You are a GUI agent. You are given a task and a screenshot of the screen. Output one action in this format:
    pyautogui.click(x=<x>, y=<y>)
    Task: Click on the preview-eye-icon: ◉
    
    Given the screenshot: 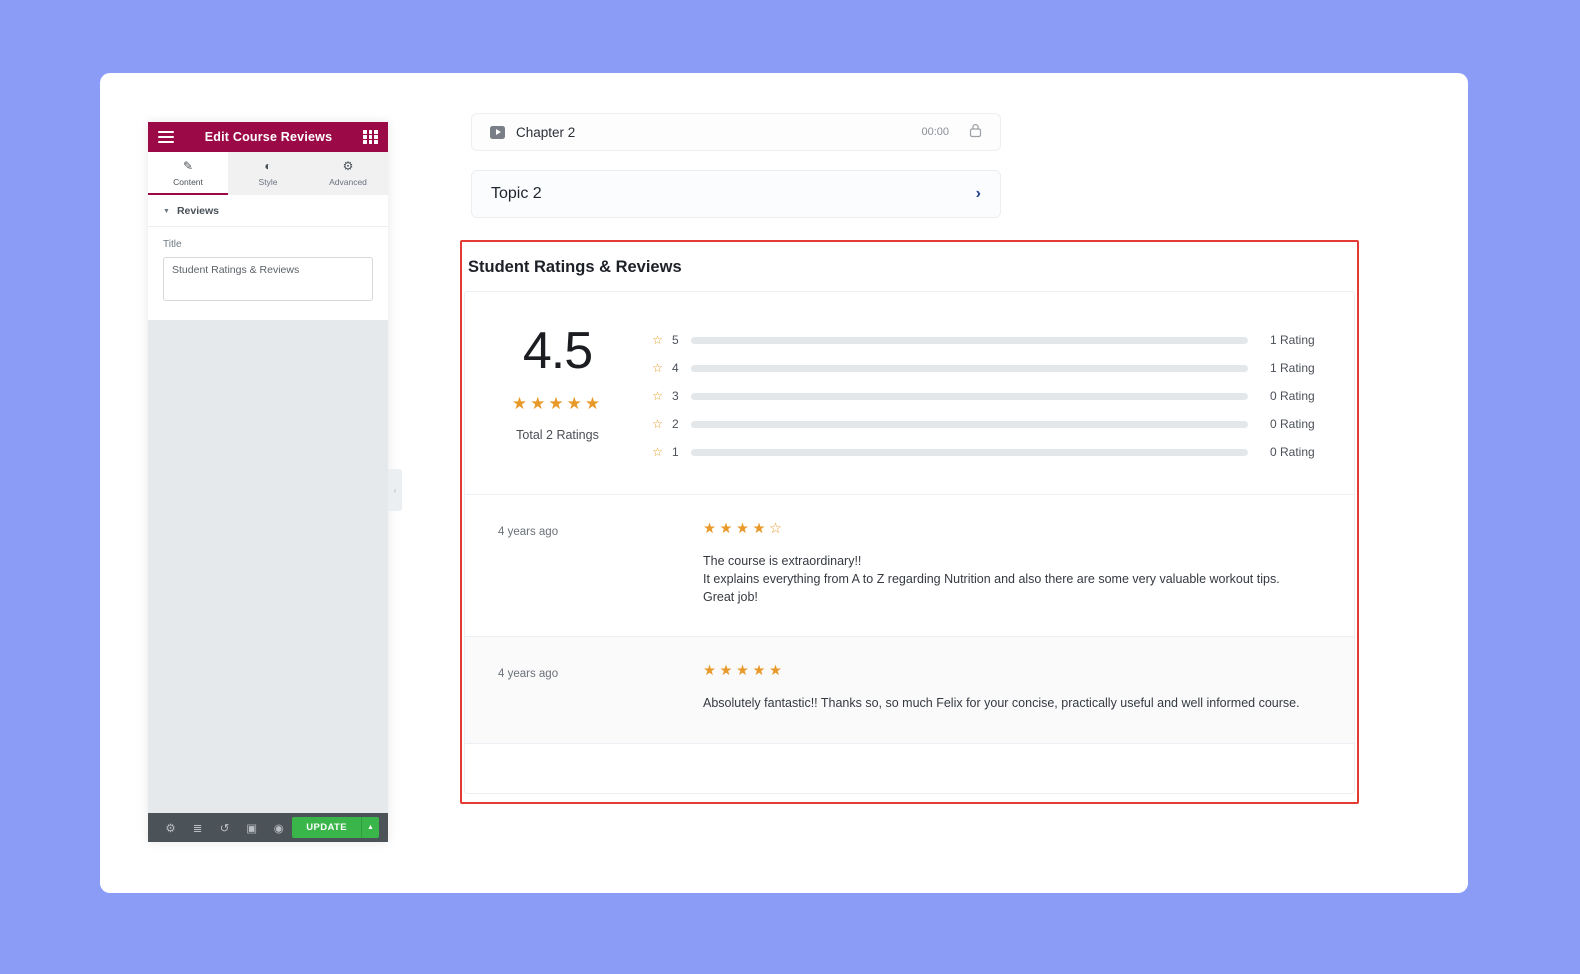 What is the action you would take?
    pyautogui.click(x=278, y=828)
    